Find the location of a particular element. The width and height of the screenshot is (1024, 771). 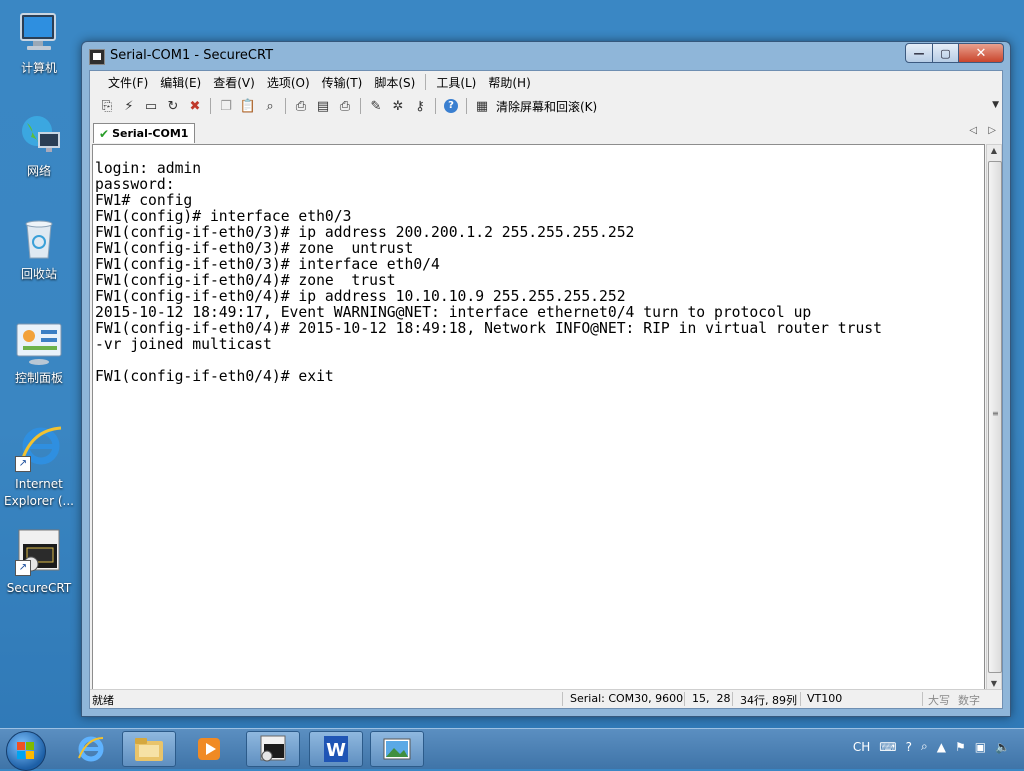

minimize-button: — is located at coordinates (919, 53).